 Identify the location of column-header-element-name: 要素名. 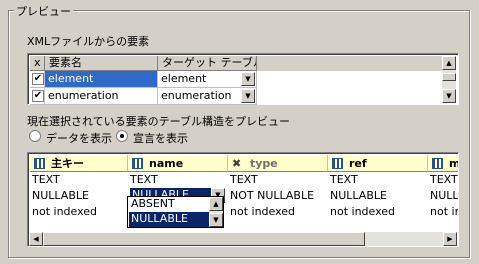
(101, 63).